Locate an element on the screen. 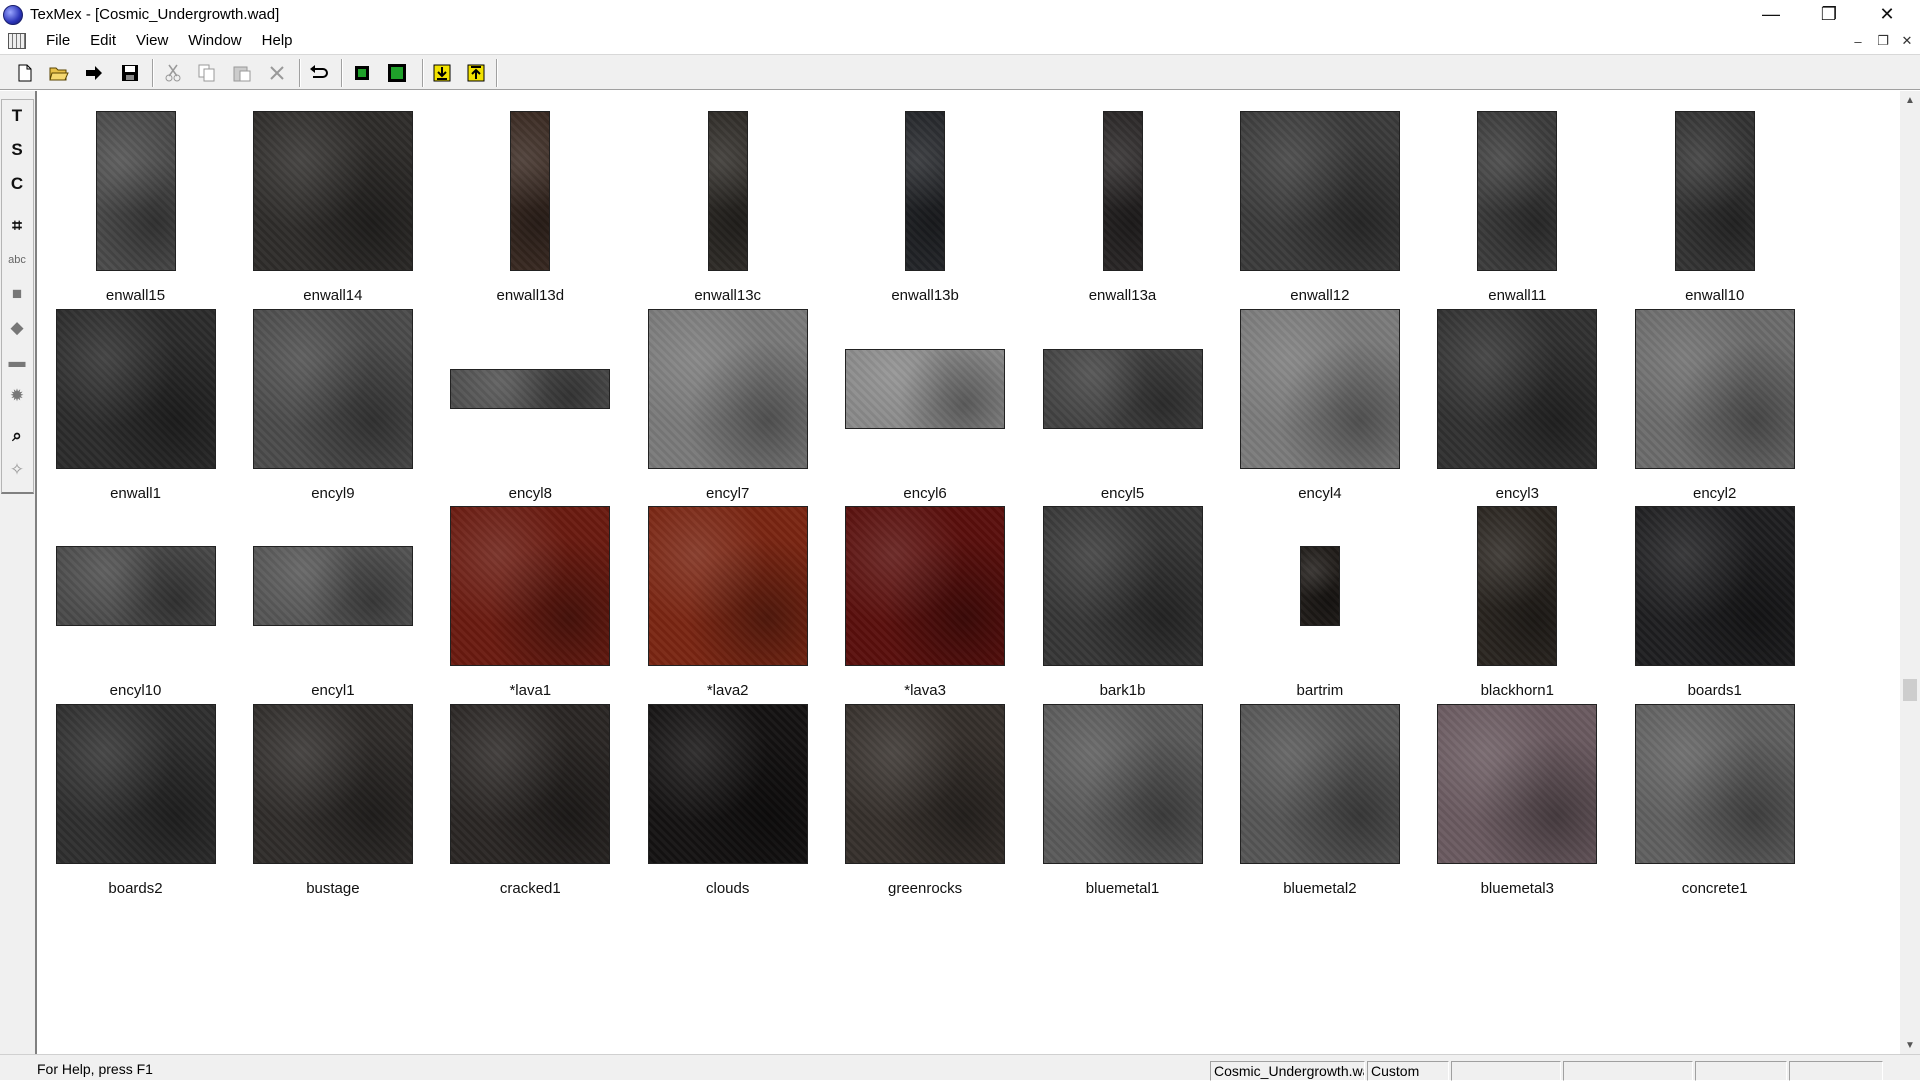  eraser-icon: ▬ is located at coordinates (17, 362).